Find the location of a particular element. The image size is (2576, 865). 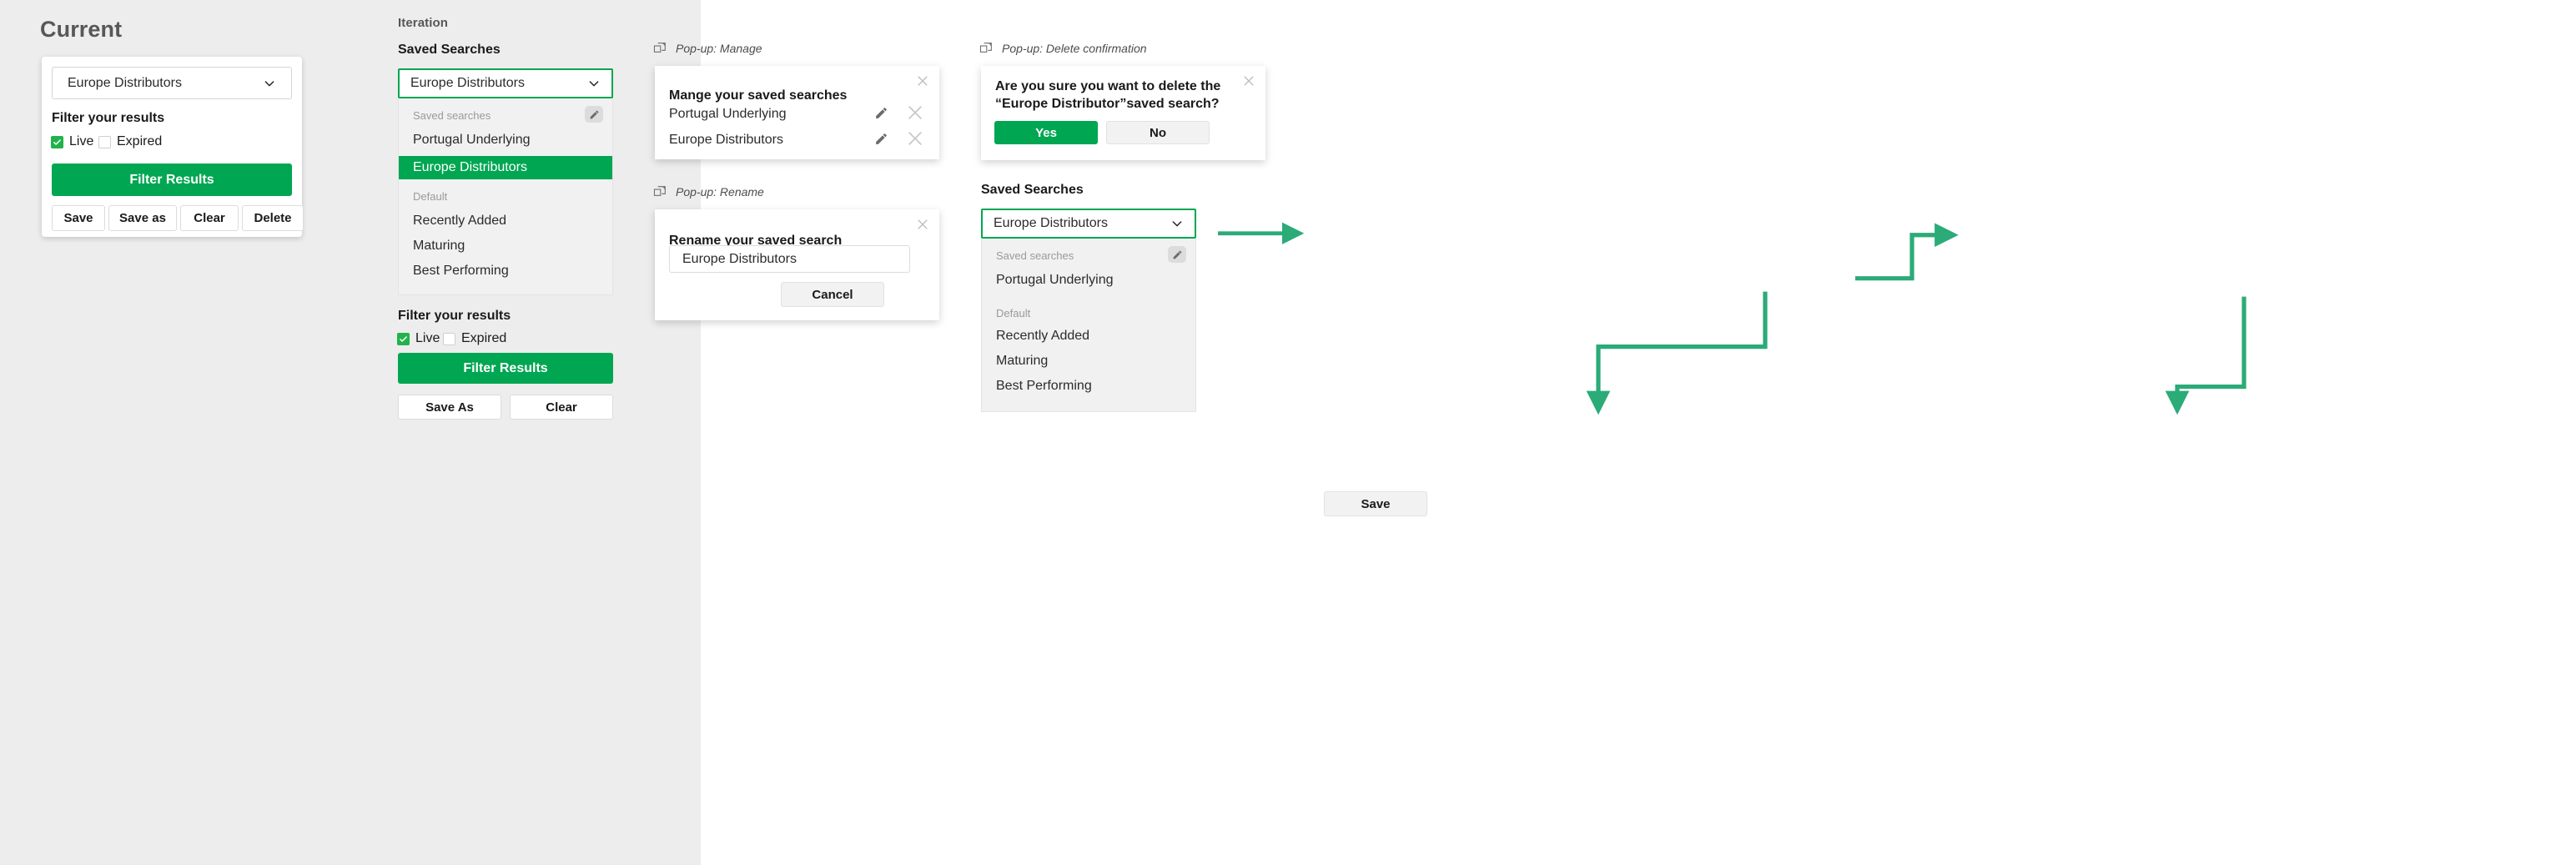

popup-manage-label: Pop-up: Manage is located at coordinates (707, 48).